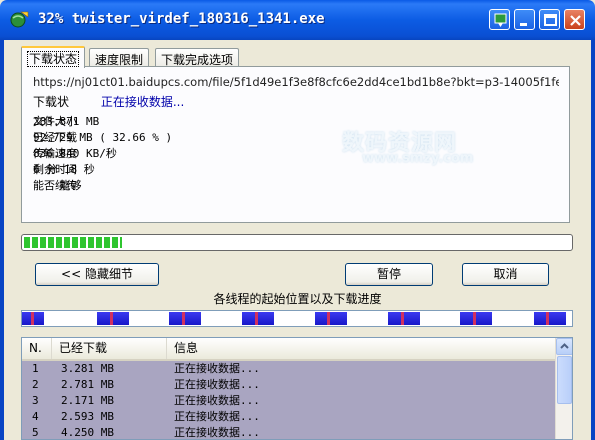 The image size is (595, 440). What do you see at coordinates (53, 57) in the screenshot?
I see `tab-download-status: 下载状态` at bounding box center [53, 57].